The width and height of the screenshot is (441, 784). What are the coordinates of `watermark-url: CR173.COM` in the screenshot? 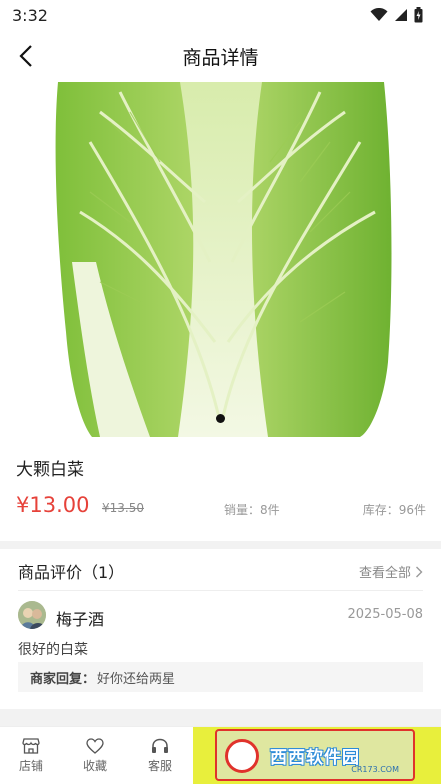 It's located at (375, 769).